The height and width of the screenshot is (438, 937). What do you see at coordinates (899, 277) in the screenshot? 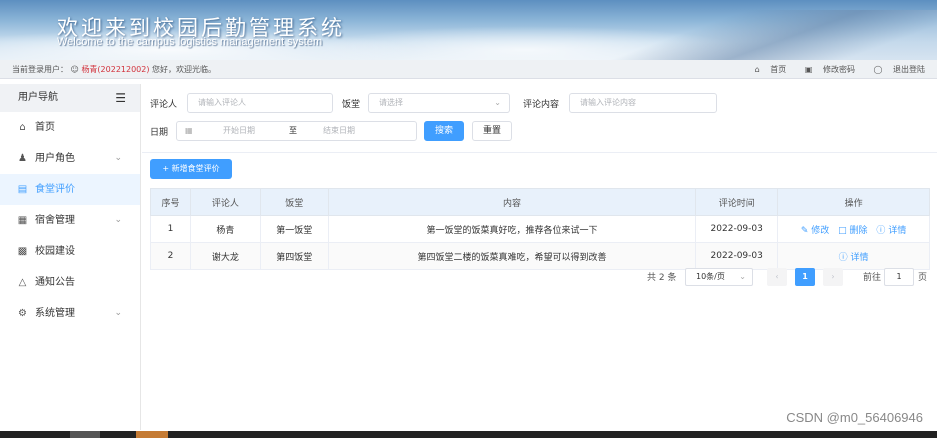
I see `goto-page-input: 1` at bounding box center [899, 277].